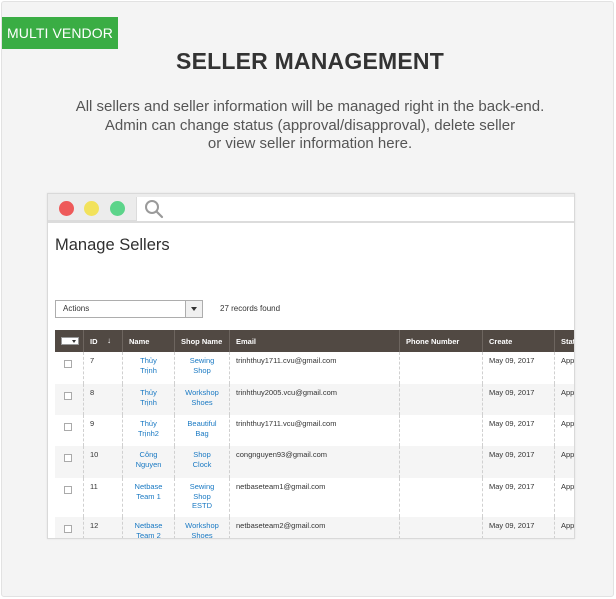  Describe the element at coordinates (103, 399) in the screenshot. I see `id-cell: 8` at that location.